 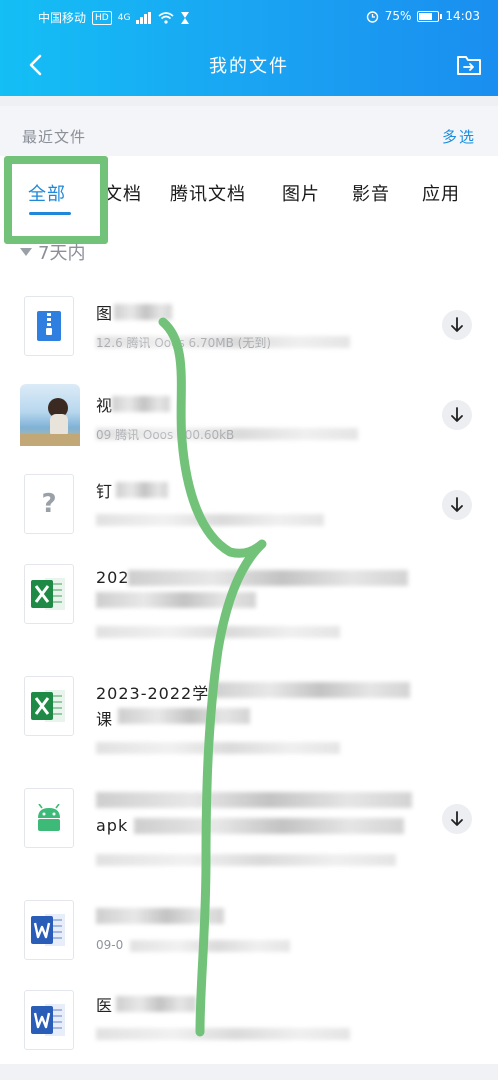 I want to click on active-tab-indicator, so click(x=50, y=213).